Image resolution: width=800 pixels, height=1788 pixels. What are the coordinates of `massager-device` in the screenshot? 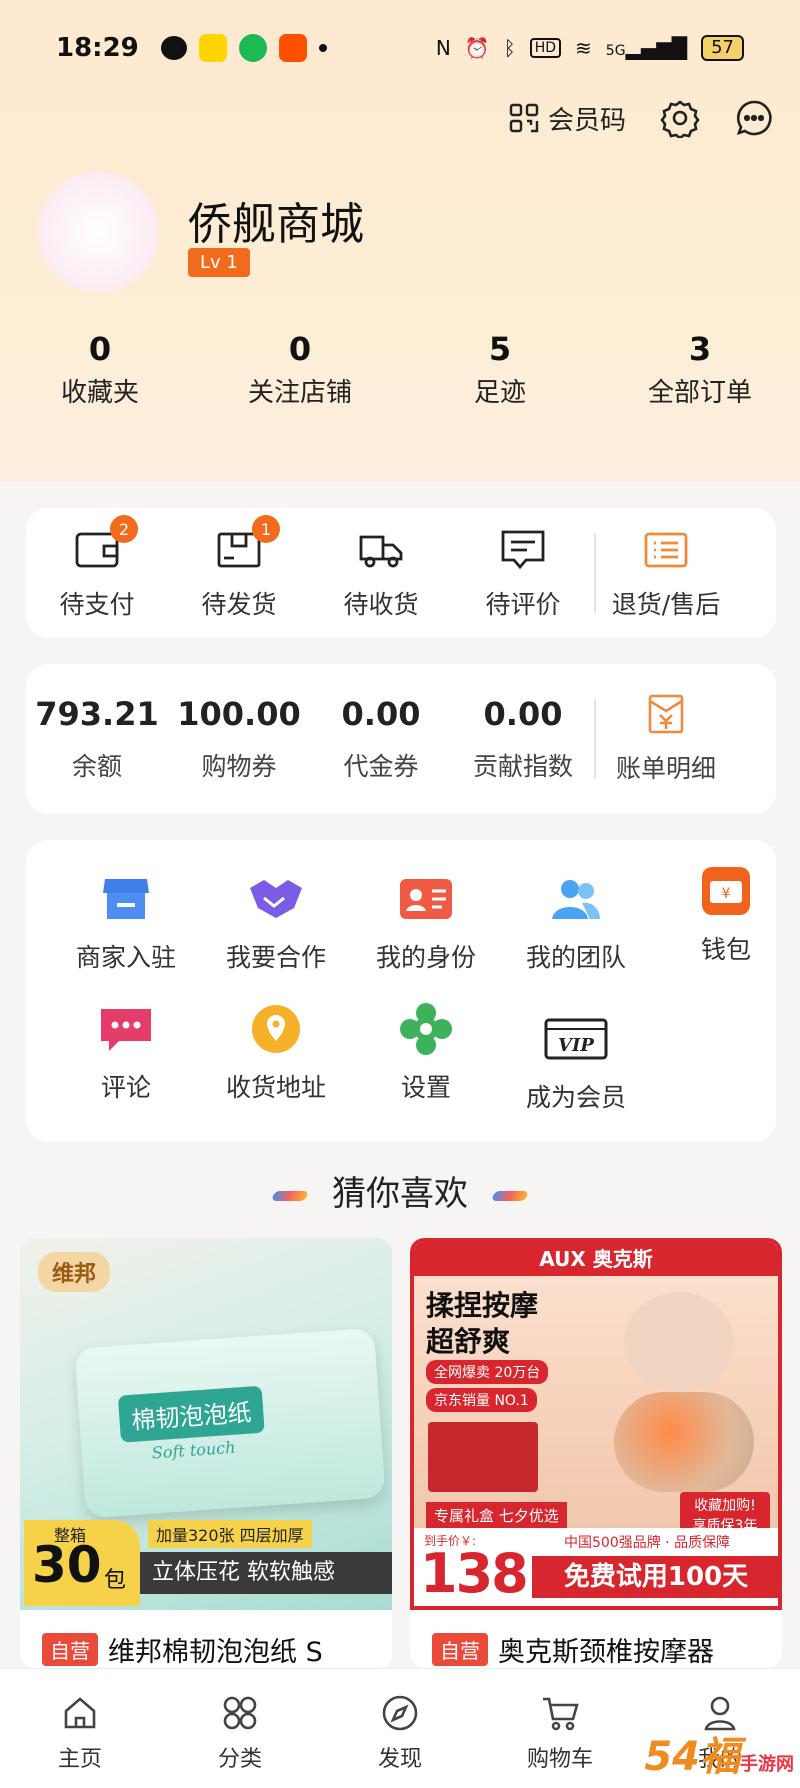 It's located at (684, 1442).